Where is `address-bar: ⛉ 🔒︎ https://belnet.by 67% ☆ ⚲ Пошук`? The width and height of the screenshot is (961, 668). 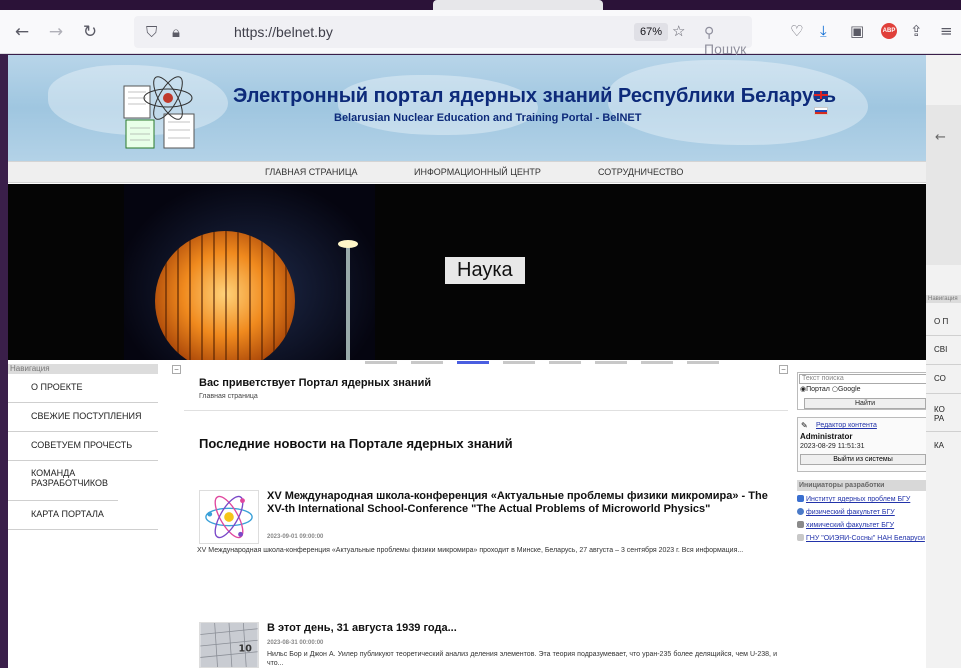
address-bar: ⛉ 🔒︎ https://belnet.by 67% ☆ ⚲ Пошук is located at coordinates (443, 36).